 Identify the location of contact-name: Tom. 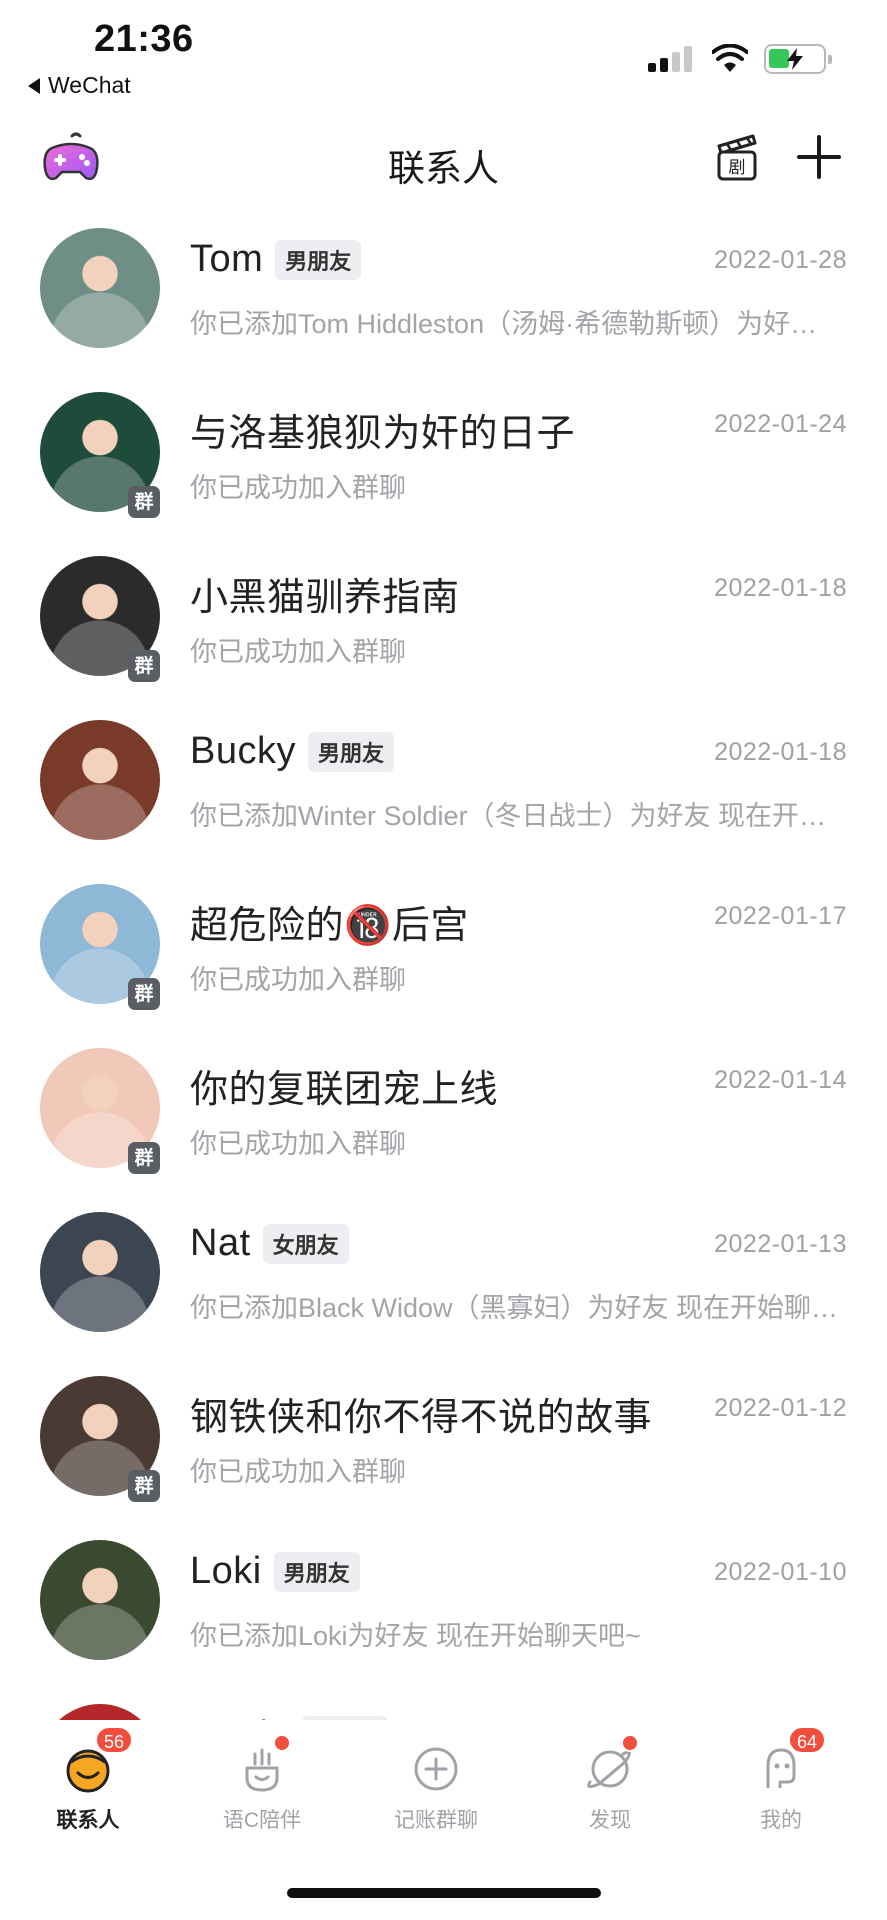
(227, 259).